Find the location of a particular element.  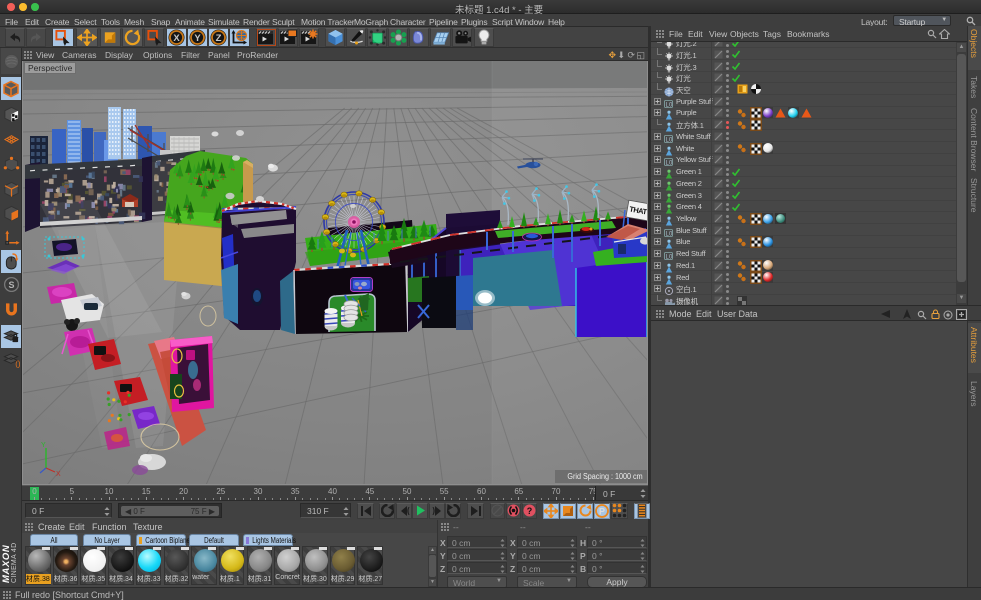

svg-text: P is located at coordinates (602, 511).